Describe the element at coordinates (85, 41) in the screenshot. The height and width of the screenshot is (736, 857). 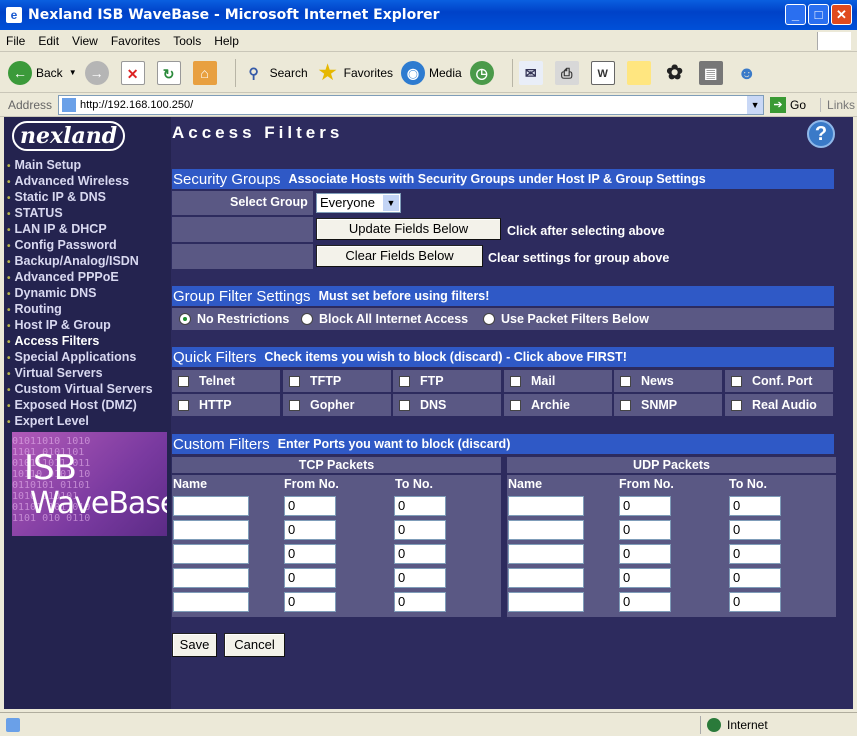
I see `menu-view: View` at that location.